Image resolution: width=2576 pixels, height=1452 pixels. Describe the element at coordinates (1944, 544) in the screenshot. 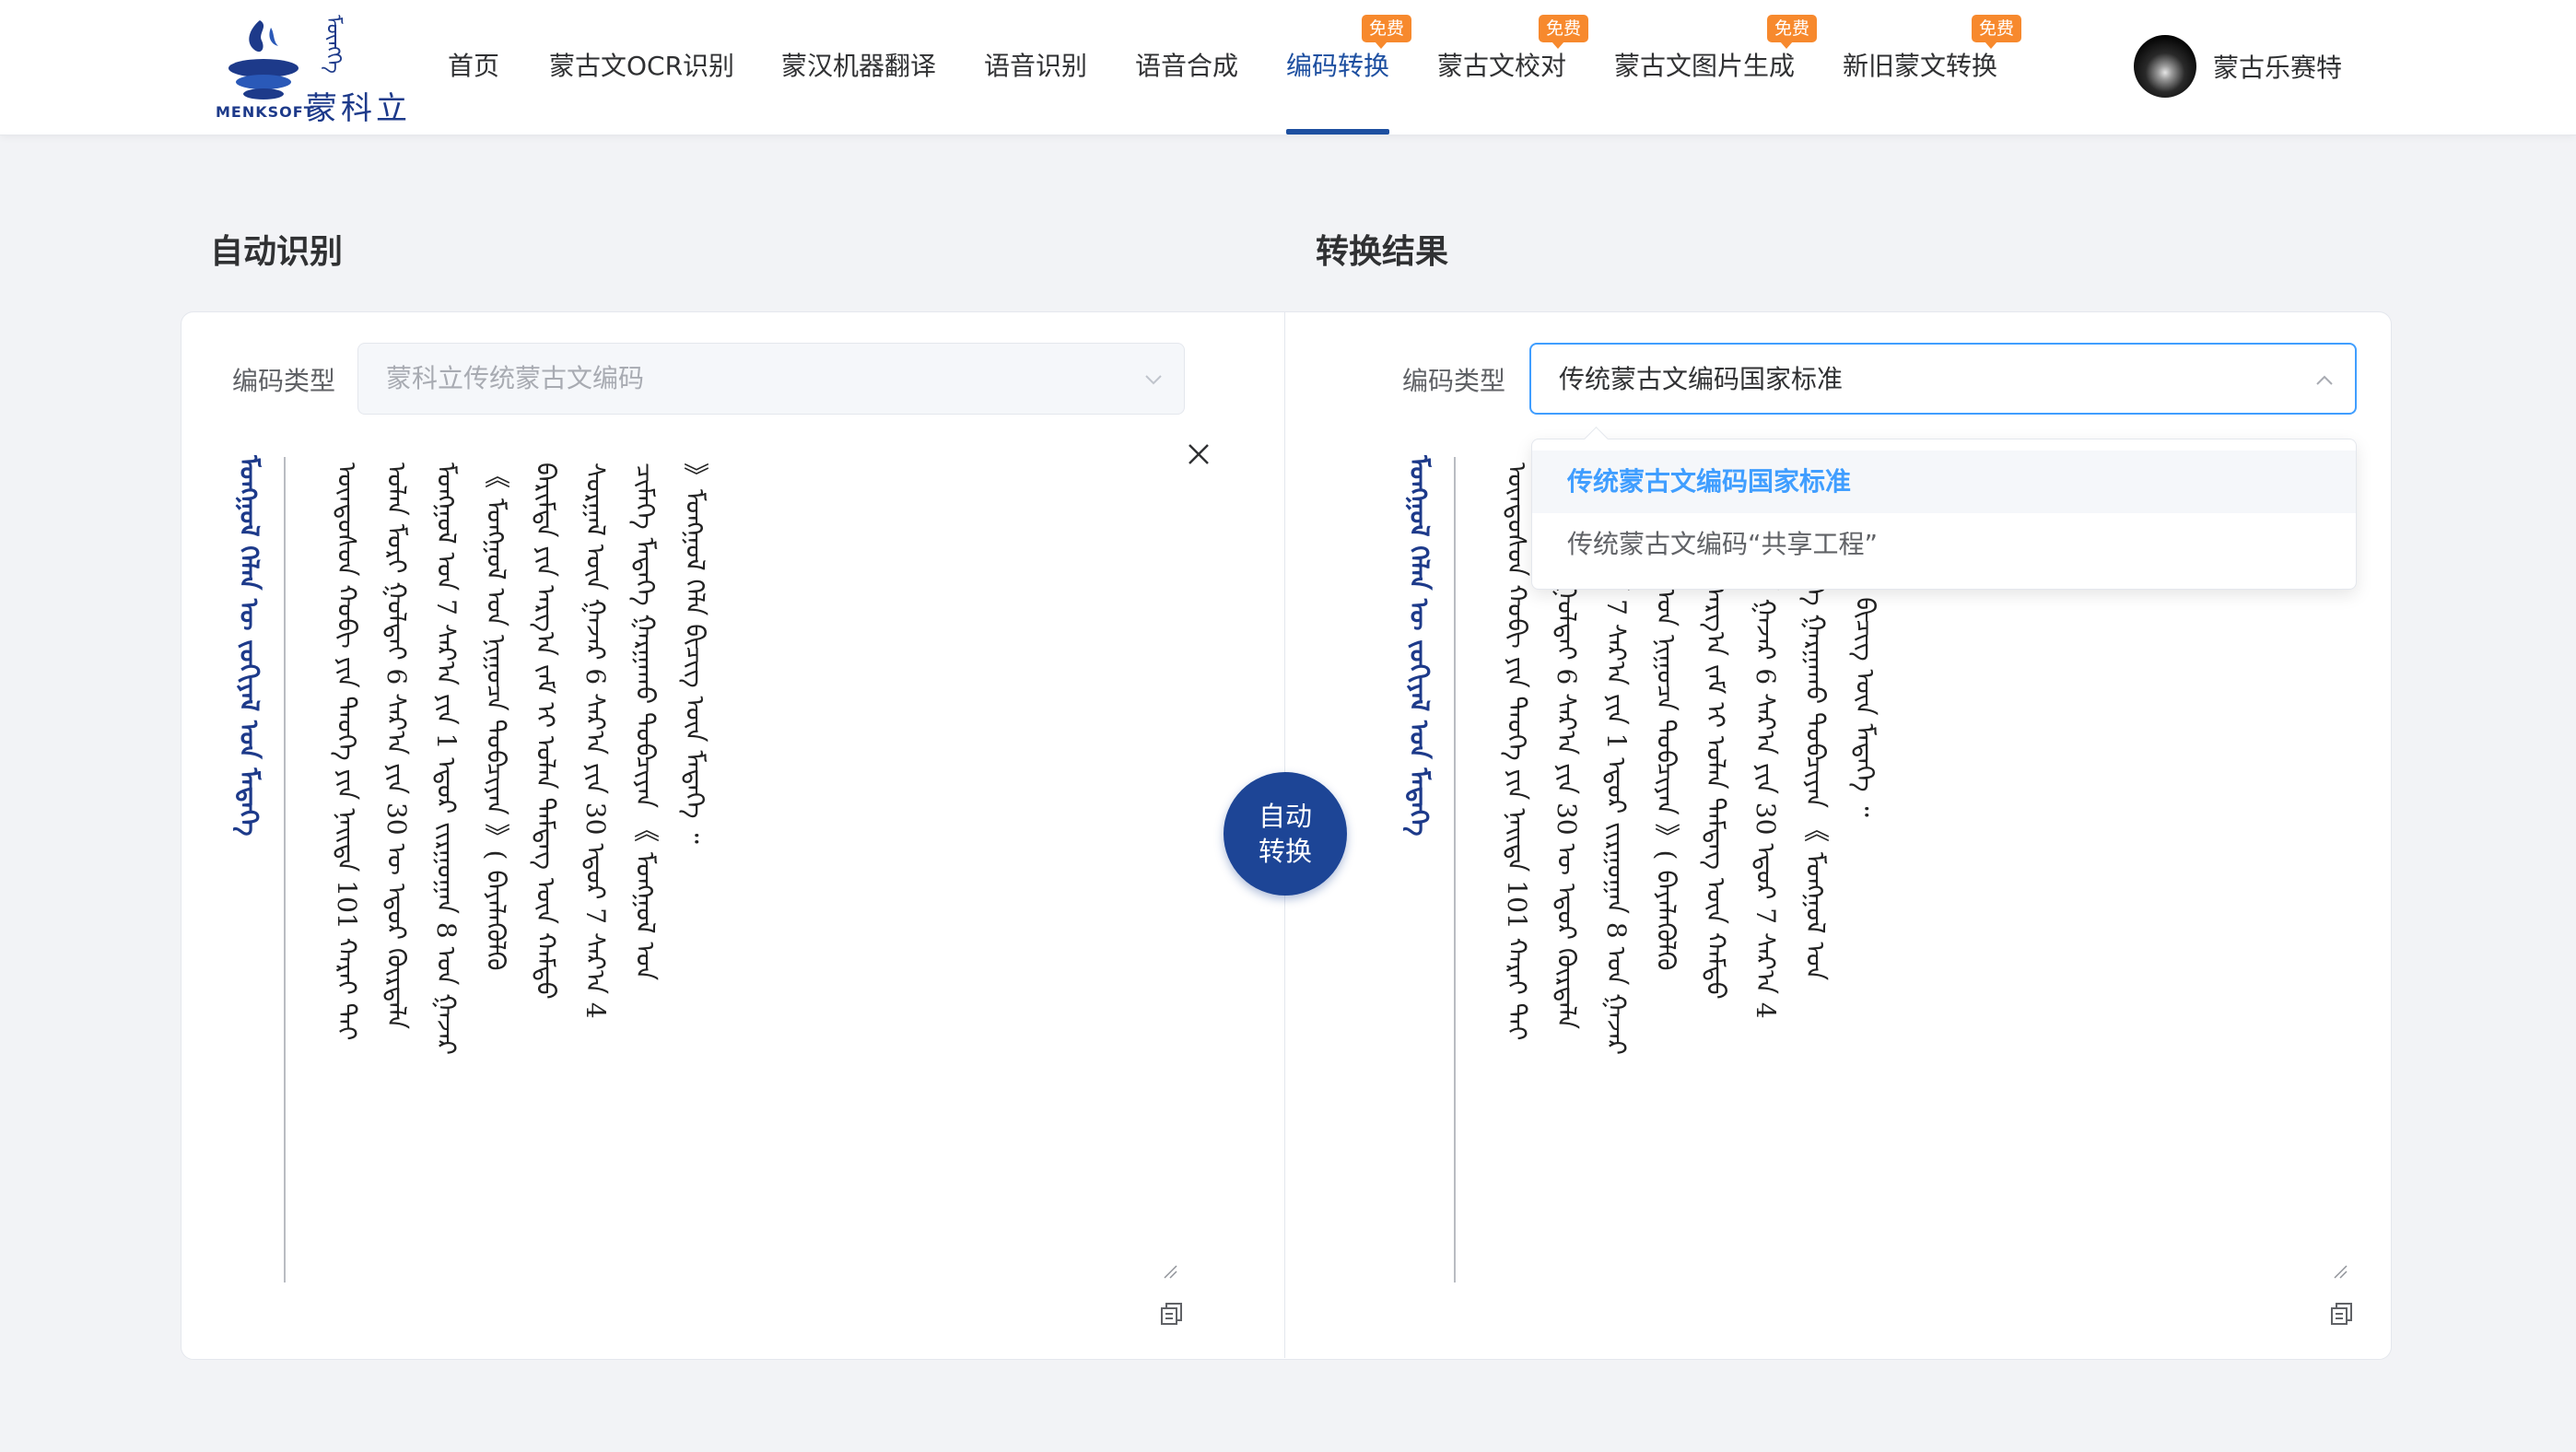

I see `dropdown-option-shared-project: 传统蒙古文编码“共享工程”` at that location.